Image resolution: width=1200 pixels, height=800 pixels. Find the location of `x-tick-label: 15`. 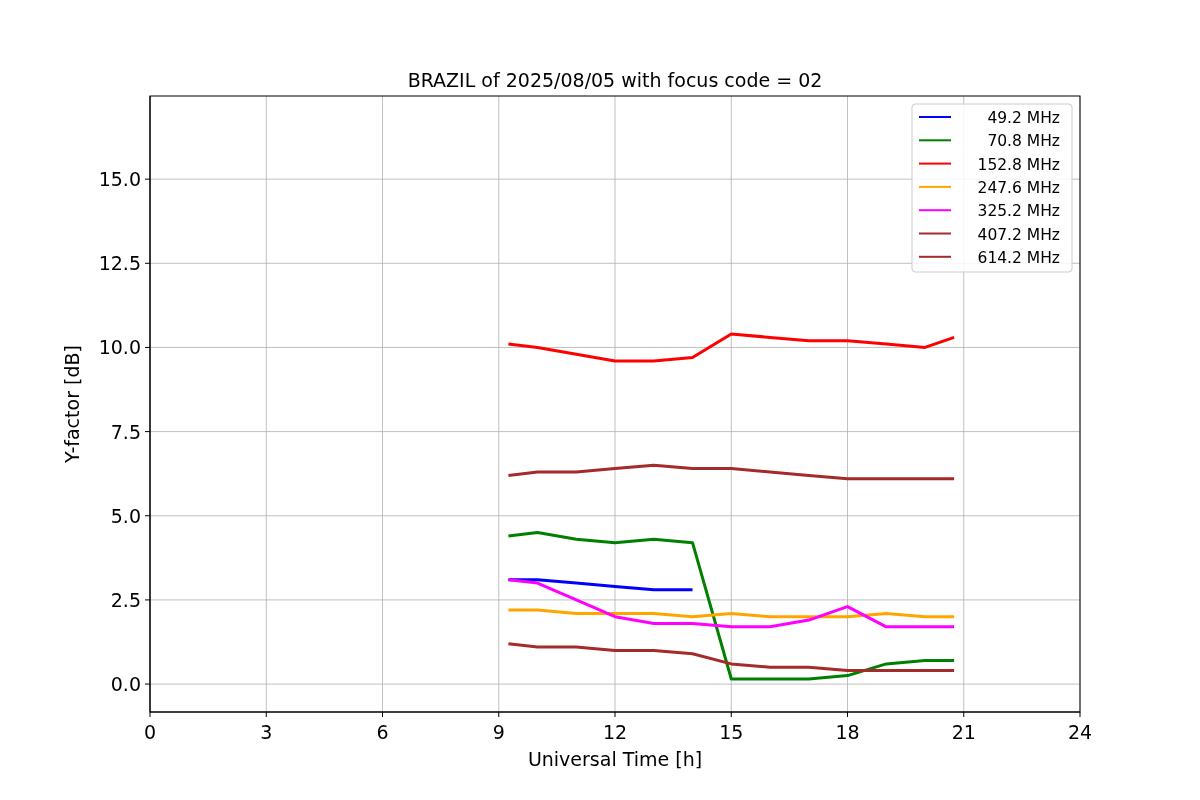

x-tick-label: 15 is located at coordinates (731, 732).